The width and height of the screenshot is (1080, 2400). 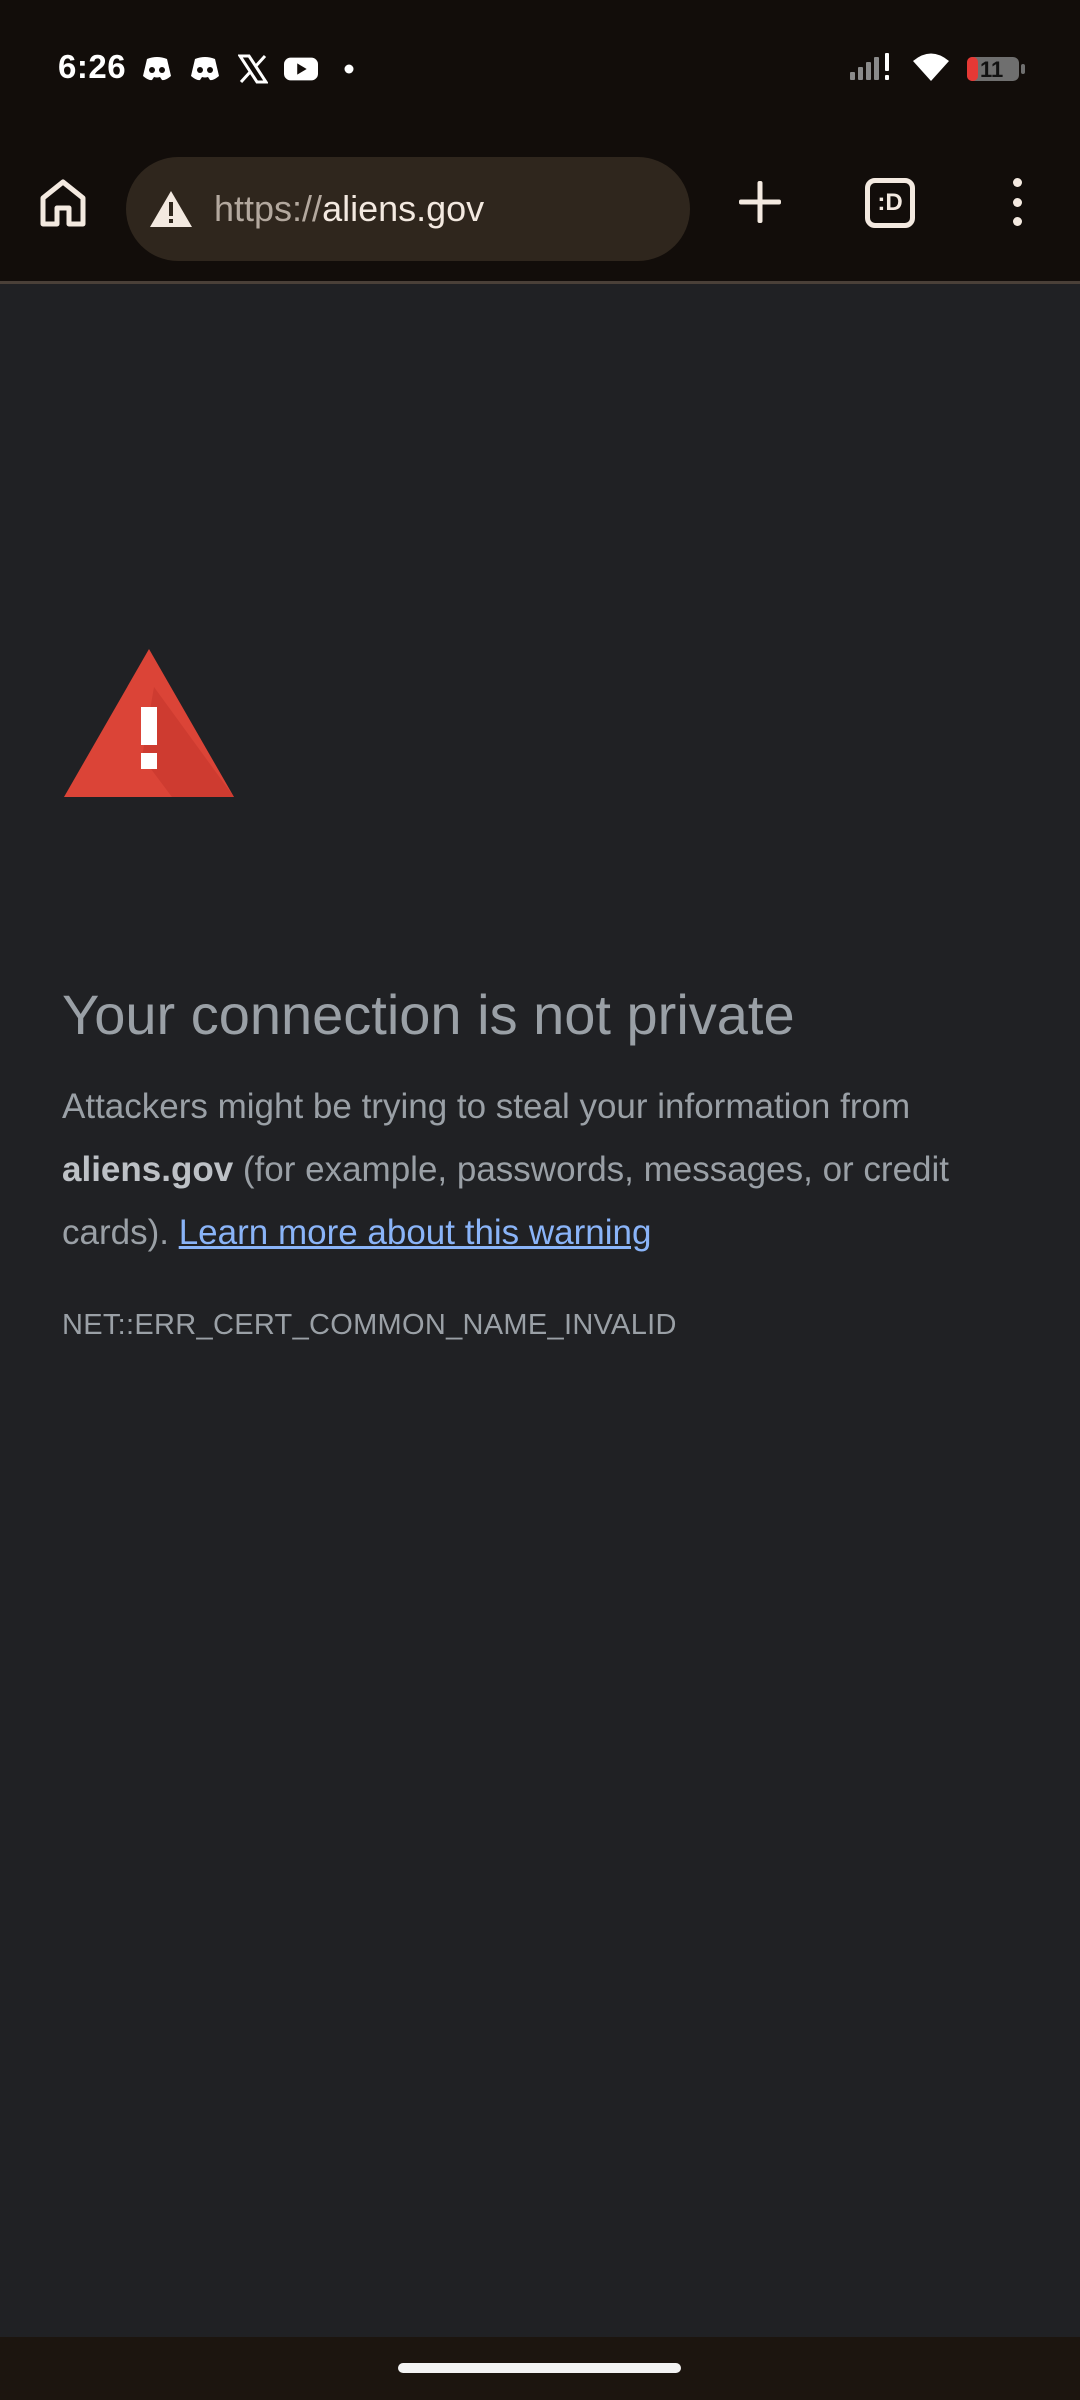 I want to click on status-time: 6:26, so click(x=92, y=66).